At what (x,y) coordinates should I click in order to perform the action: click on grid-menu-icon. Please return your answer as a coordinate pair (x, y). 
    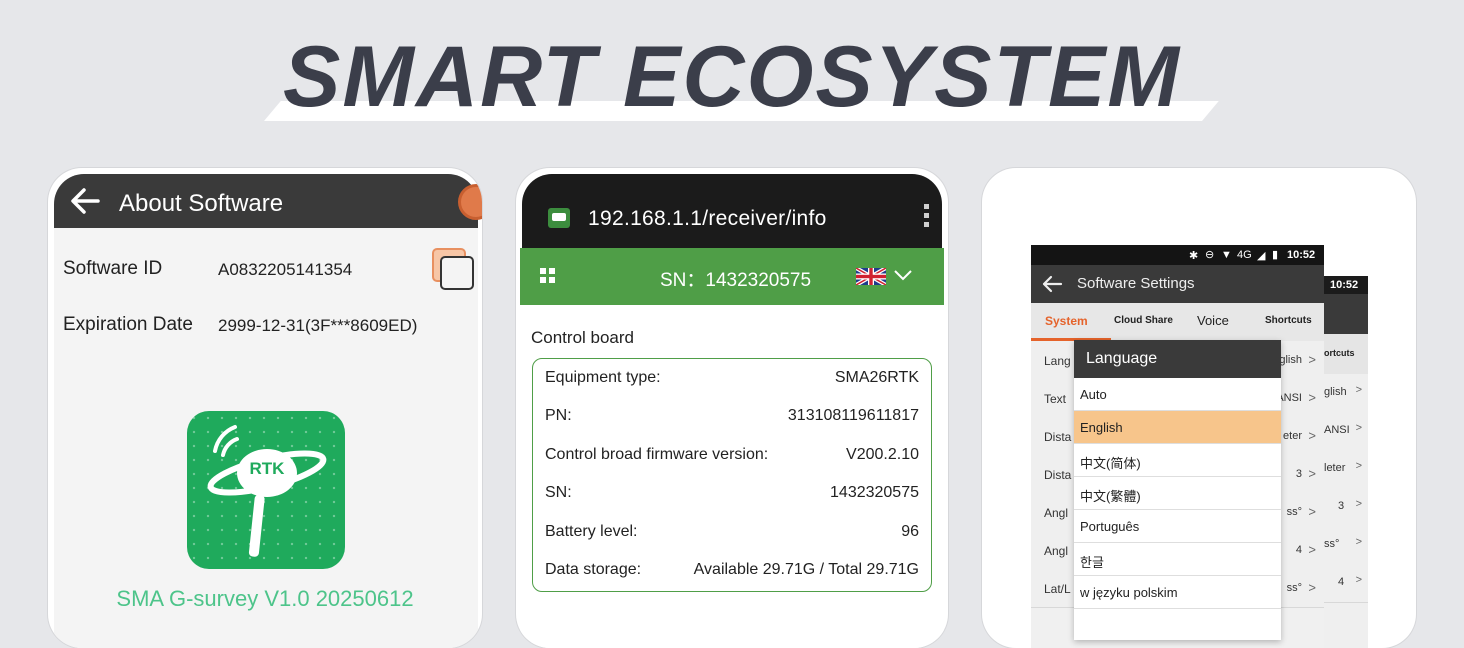
    Looking at the image, I should click on (548, 276).